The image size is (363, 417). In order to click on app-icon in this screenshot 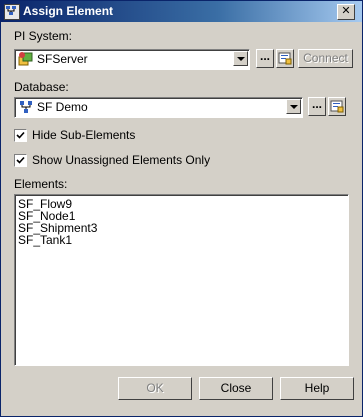, I will do `click(12, 12)`.